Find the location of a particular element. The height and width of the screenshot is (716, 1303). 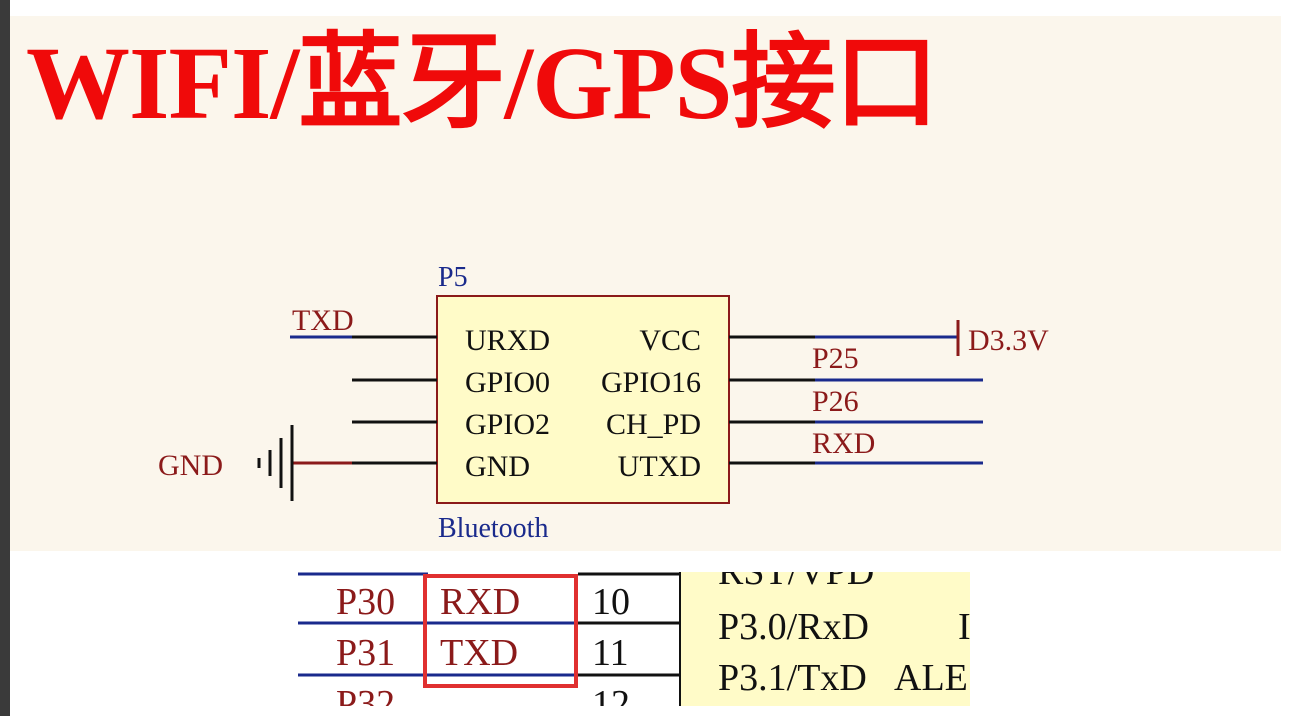

chip-label-p31: P3.1/TxD is located at coordinates (792, 678).